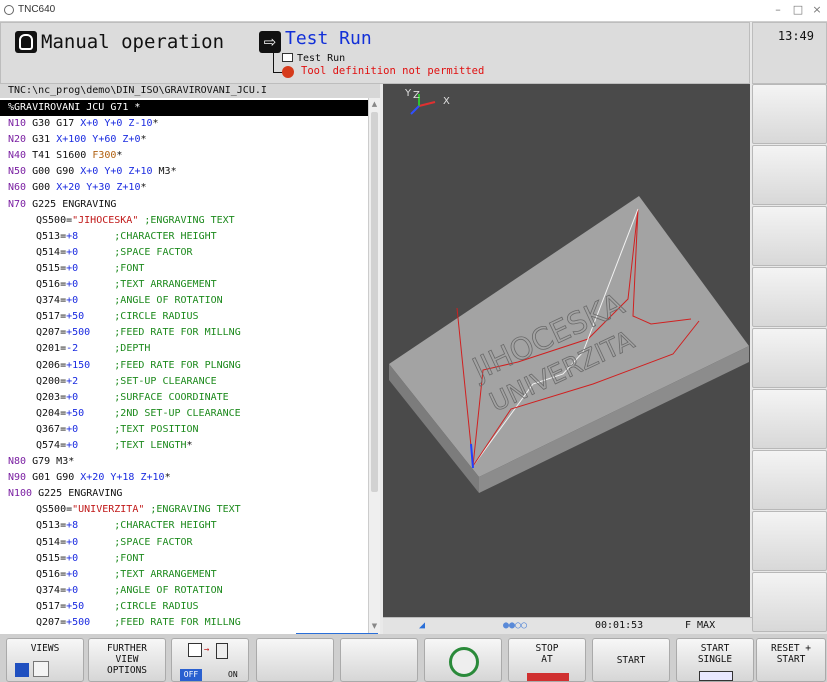  What do you see at coordinates (631, 660) in the screenshot?
I see `softkey-start: START` at bounding box center [631, 660].